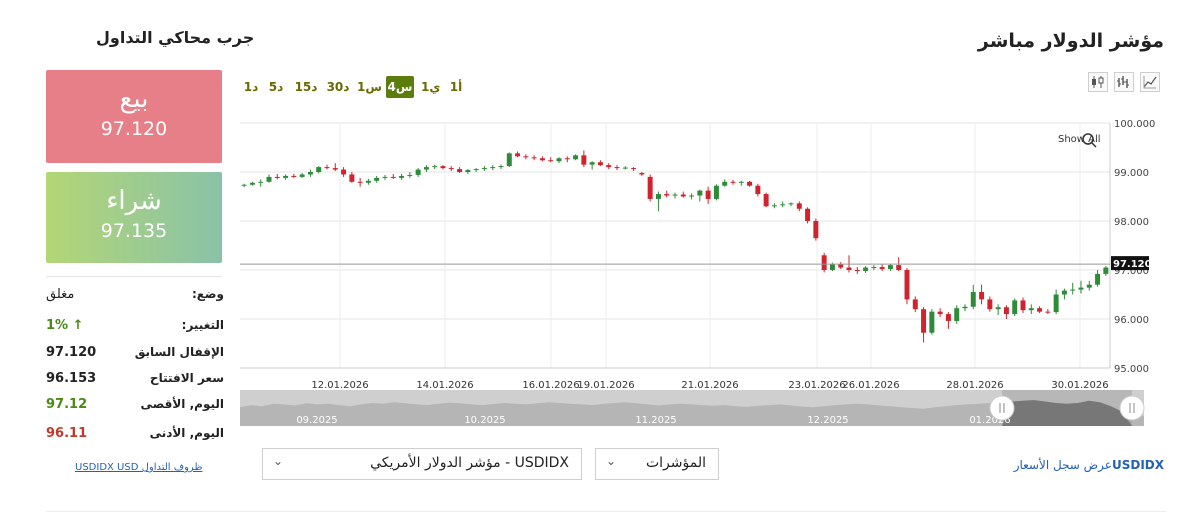 The height and width of the screenshot is (516, 1200). What do you see at coordinates (1098, 82) in the screenshot?
I see `candlestick-chart-icon` at bounding box center [1098, 82].